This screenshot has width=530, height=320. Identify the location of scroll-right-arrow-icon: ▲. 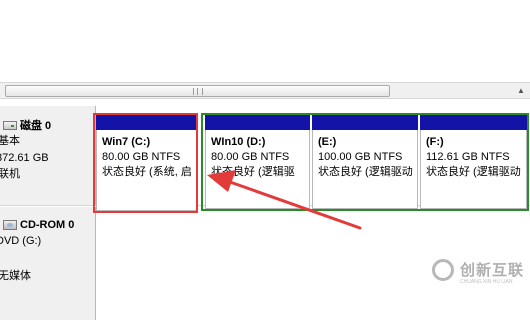
(521, 91).